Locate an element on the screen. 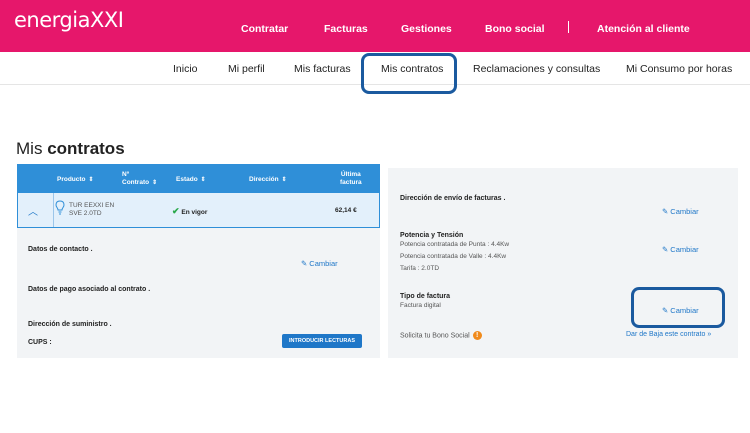 Image resolution: width=750 pixels, height=433 pixels. th-n-contrato: Nº Contrato ⇕ is located at coordinates (139, 179).